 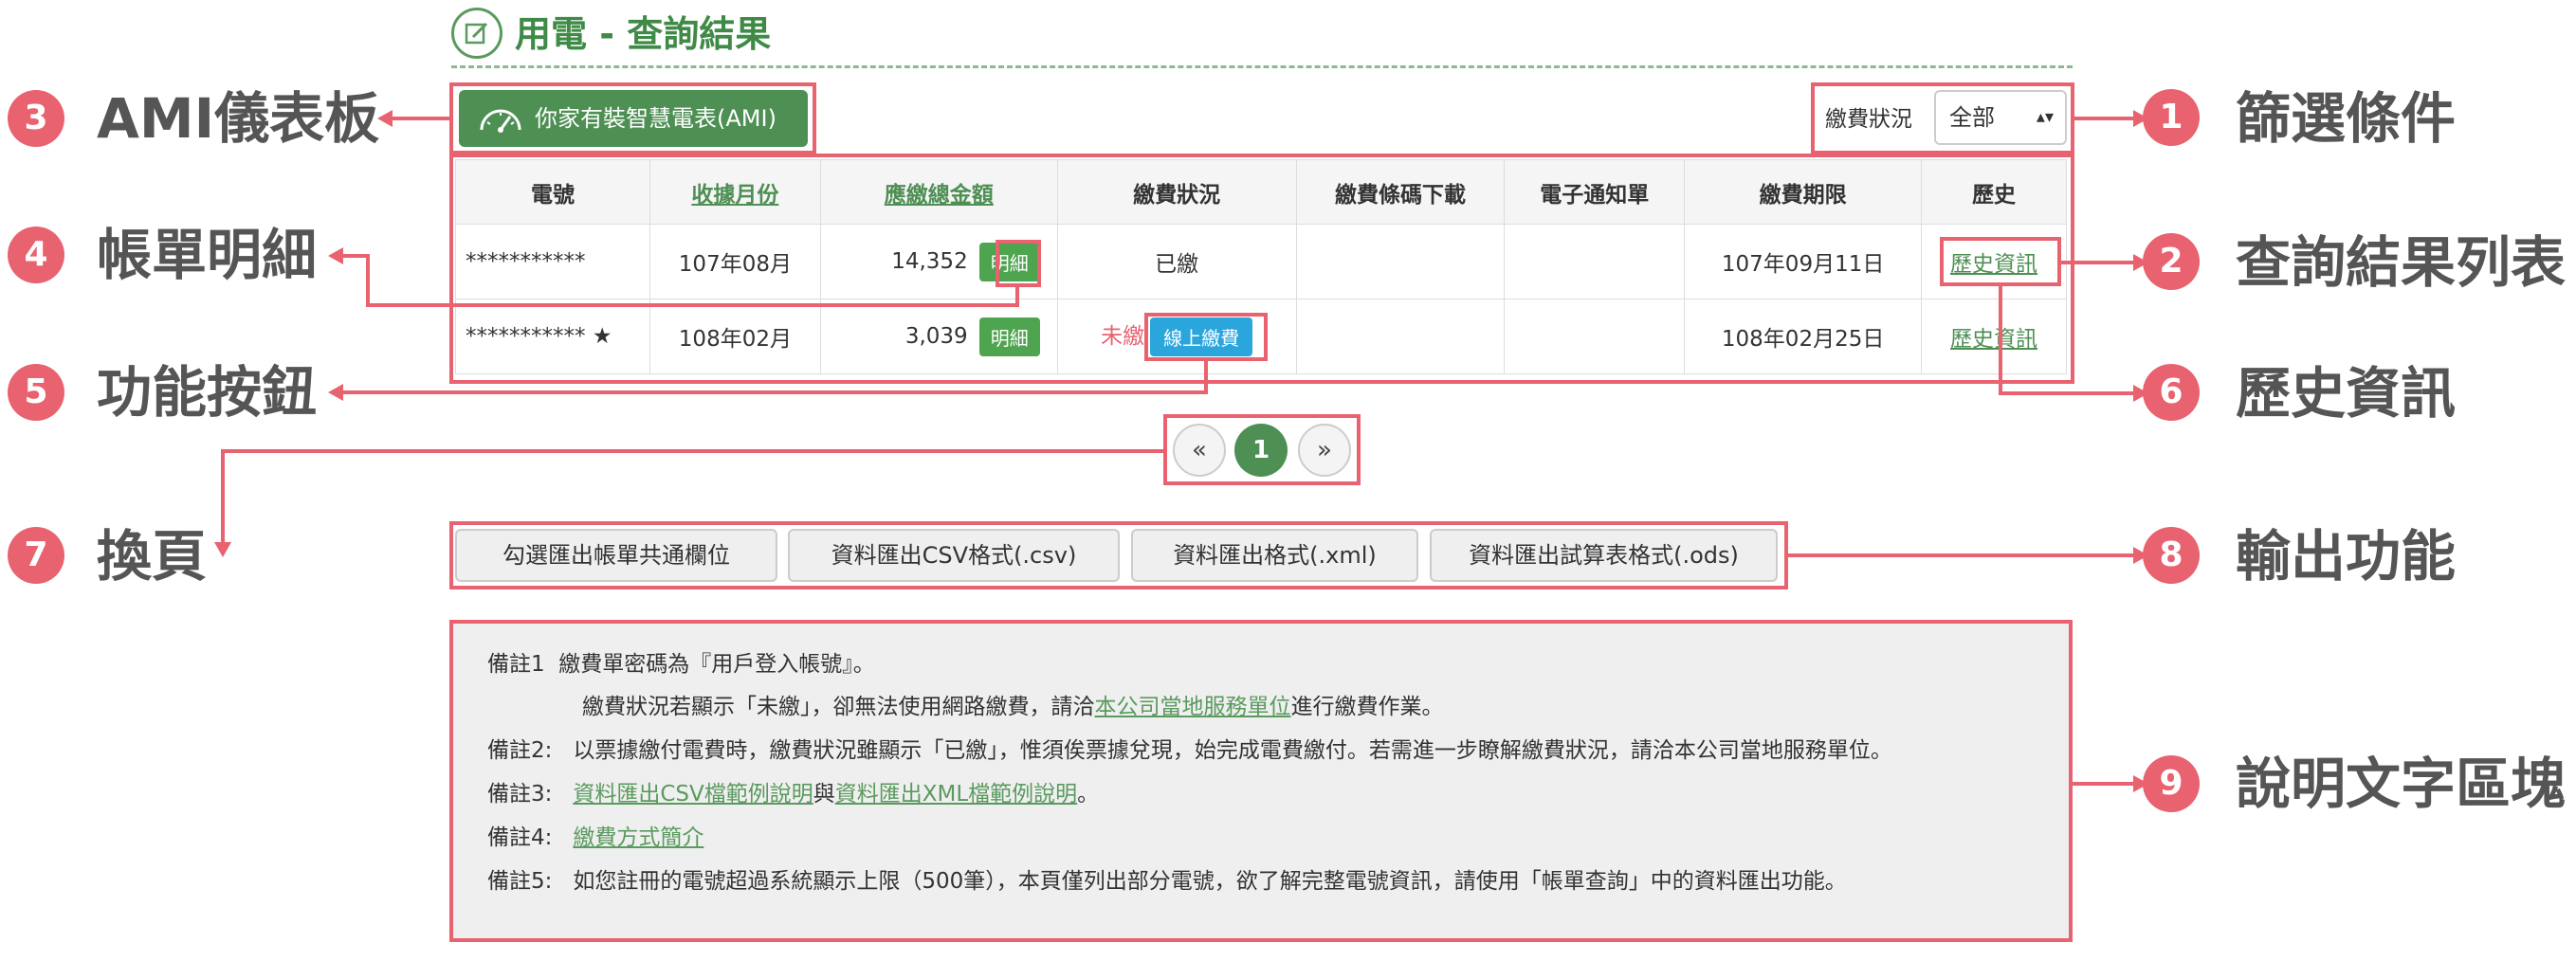 I want to click on annotation-label-6: 歷史資訊, so click(x=2346, y=393).